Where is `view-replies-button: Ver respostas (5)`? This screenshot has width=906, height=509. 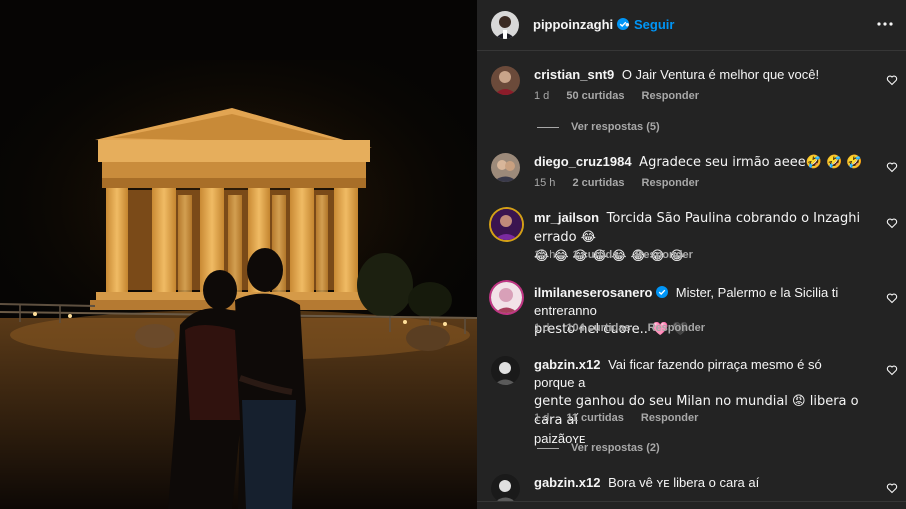 view-replies-button: Ver respostas (5) is located at coordinates (598, 127).